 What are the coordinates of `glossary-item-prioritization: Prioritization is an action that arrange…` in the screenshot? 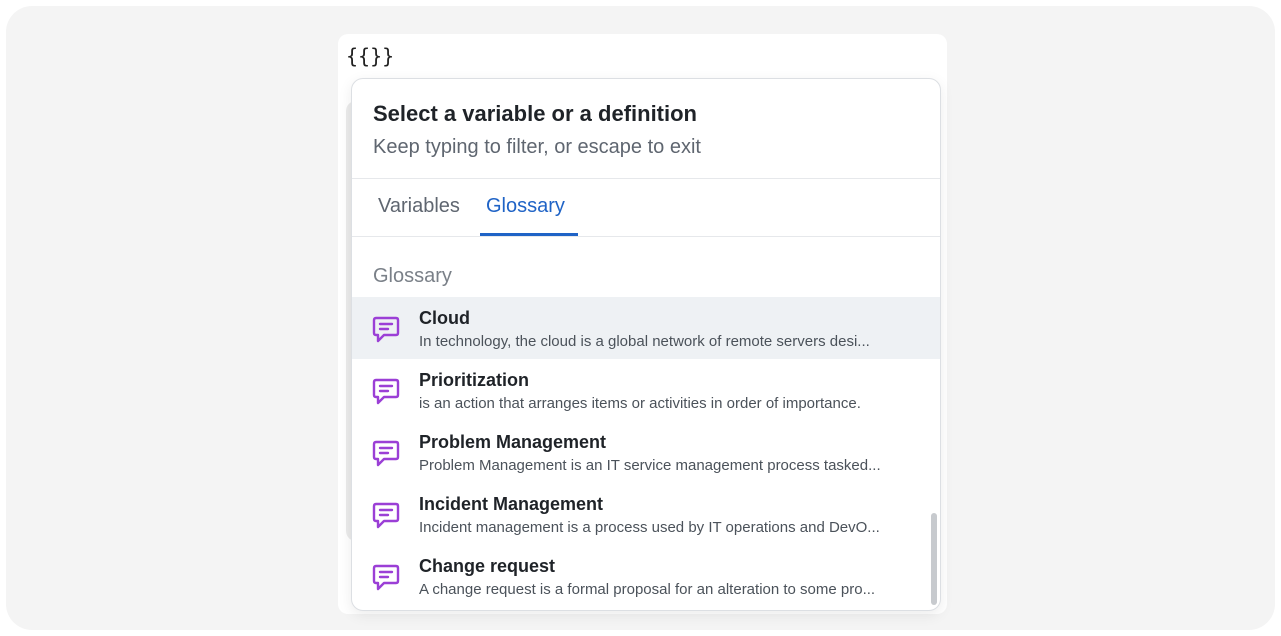 It's located at (646, 390).